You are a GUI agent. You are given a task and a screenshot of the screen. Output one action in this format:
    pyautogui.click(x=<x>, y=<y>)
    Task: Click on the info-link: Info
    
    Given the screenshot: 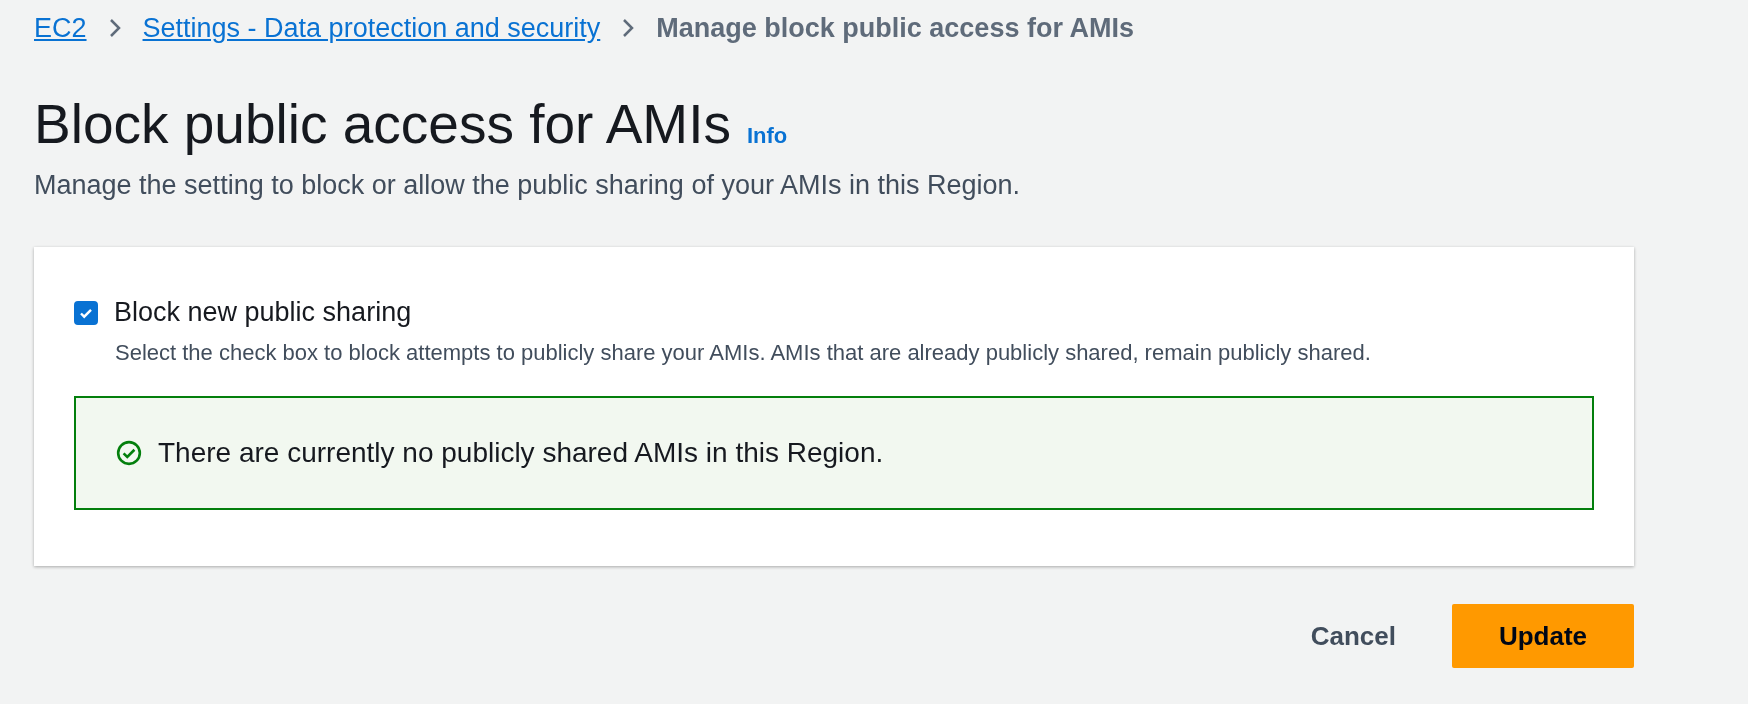 What is the action you would take?
    pyautogui.click(x=767, y=136)
    